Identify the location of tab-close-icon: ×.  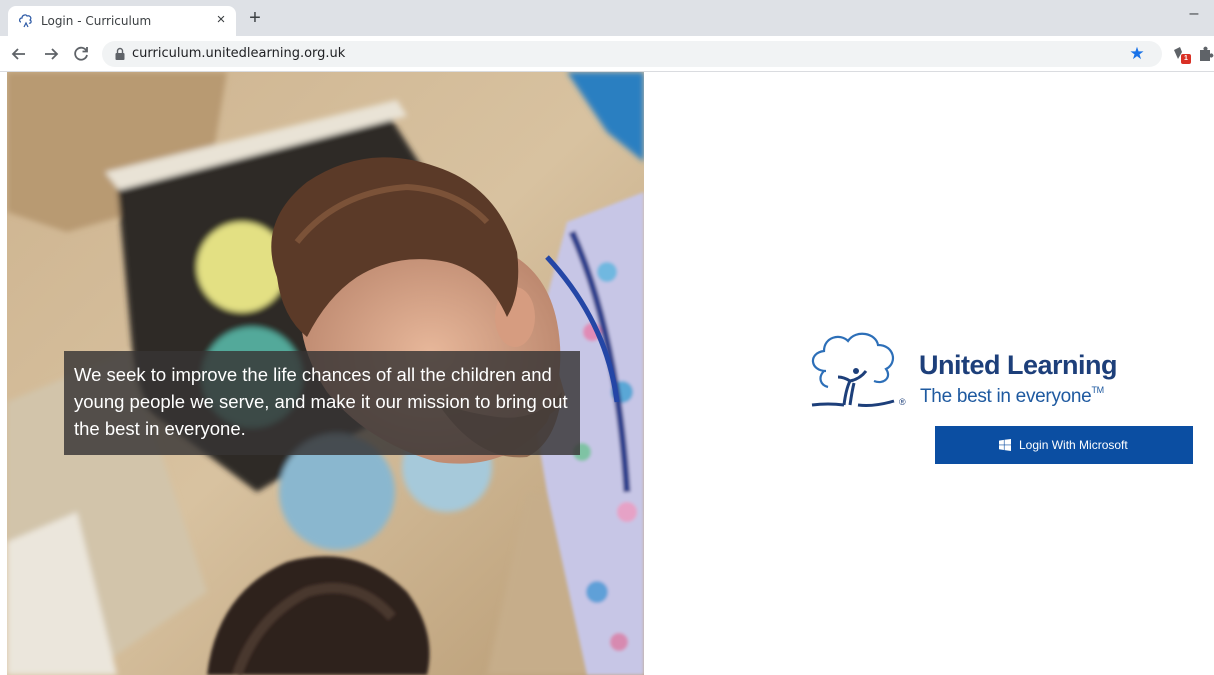
(221, 20).